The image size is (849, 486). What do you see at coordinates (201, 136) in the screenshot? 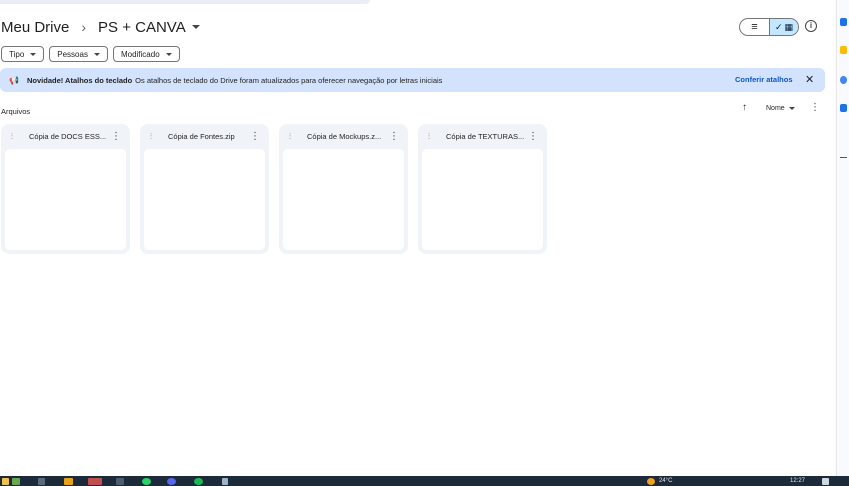
I see `file-name: Cópia de Fontes.zip` at bounding box center [201, 136].